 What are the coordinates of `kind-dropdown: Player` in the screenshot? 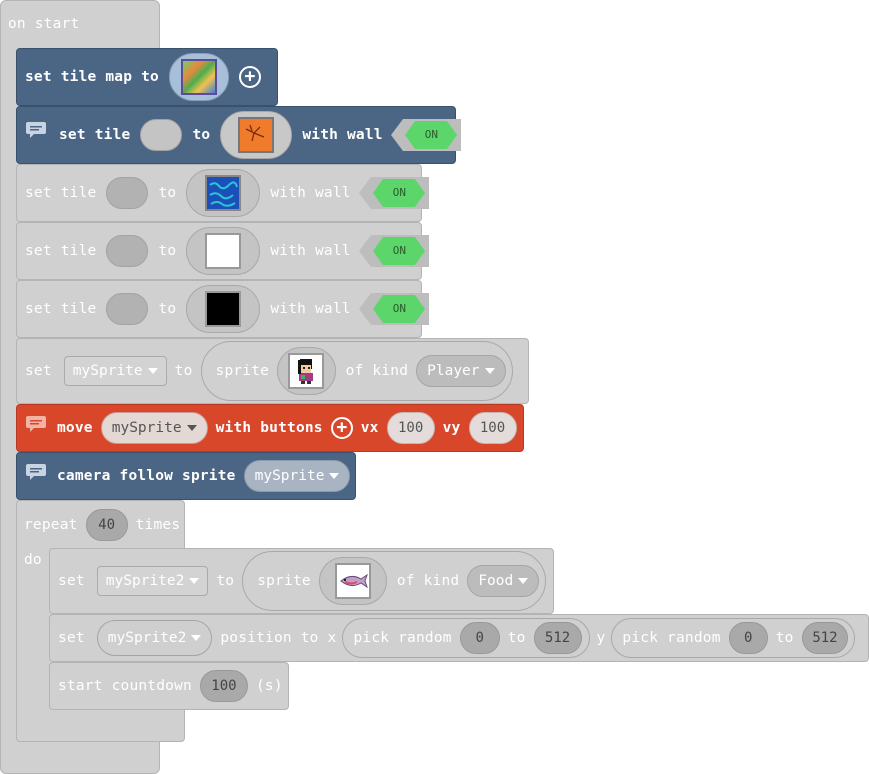 It's located at (461, 371).